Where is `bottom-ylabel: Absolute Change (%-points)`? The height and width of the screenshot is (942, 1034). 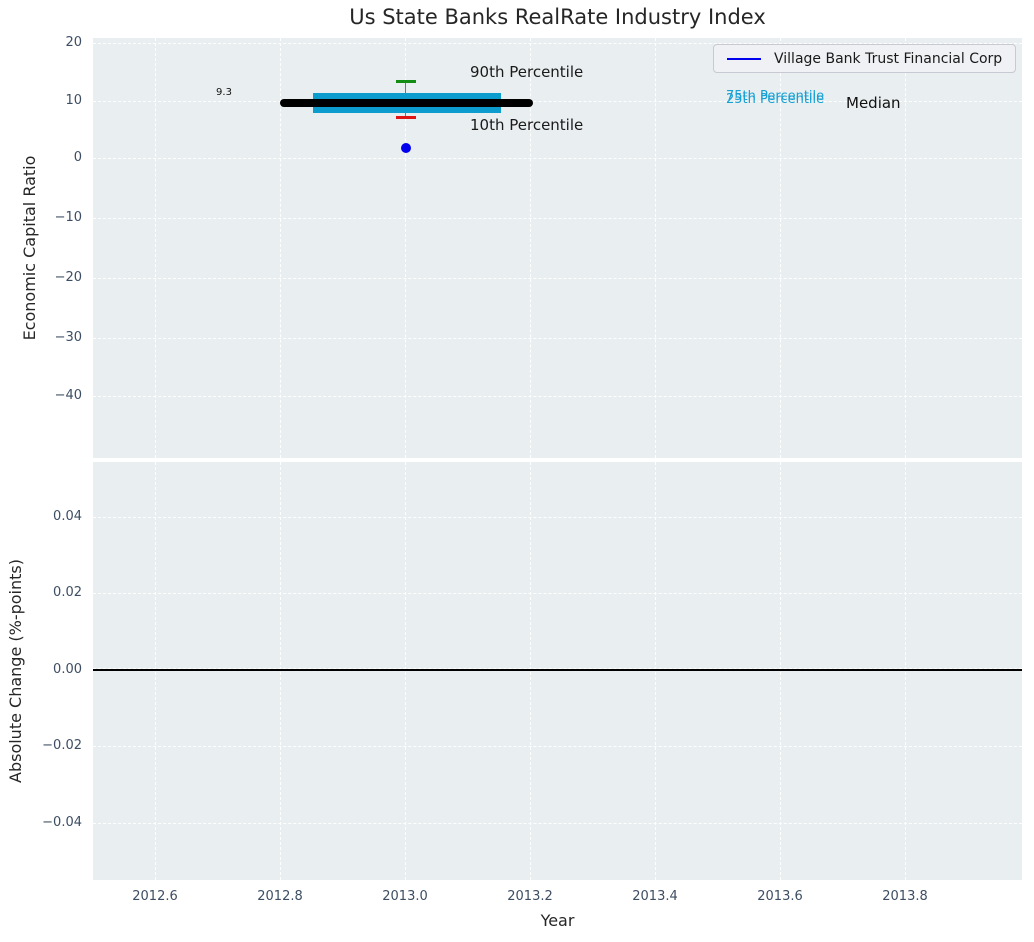
bottom-ylabel: Absolute Change (%-points) is located at coordinates (15, 671).